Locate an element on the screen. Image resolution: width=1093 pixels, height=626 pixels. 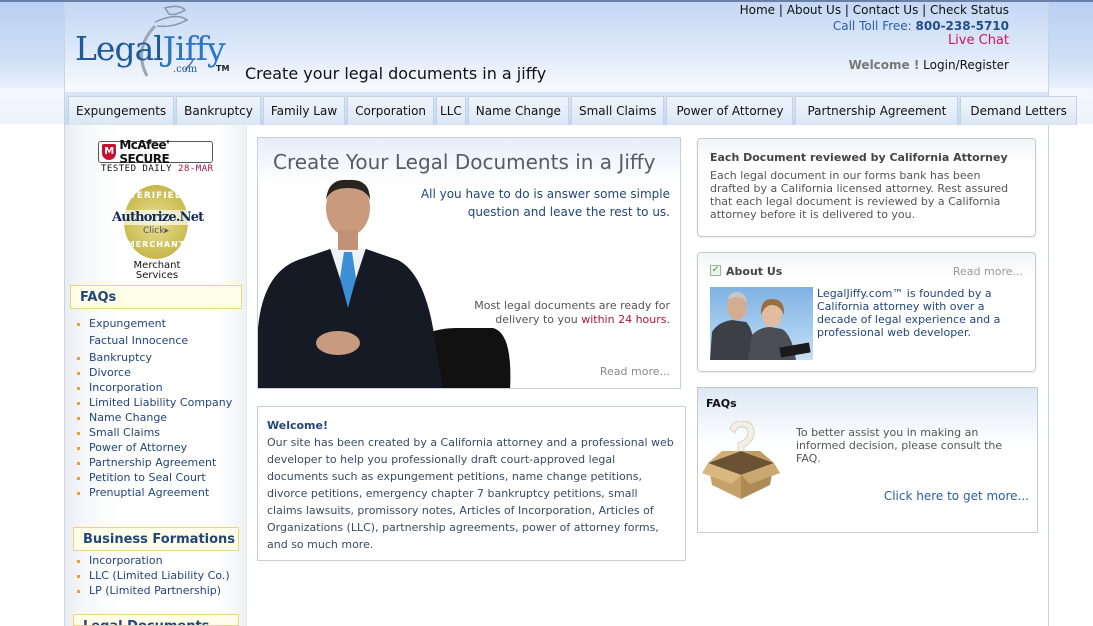
legal-documents-heading: Legal Documents is located at coordinates (156, 620).